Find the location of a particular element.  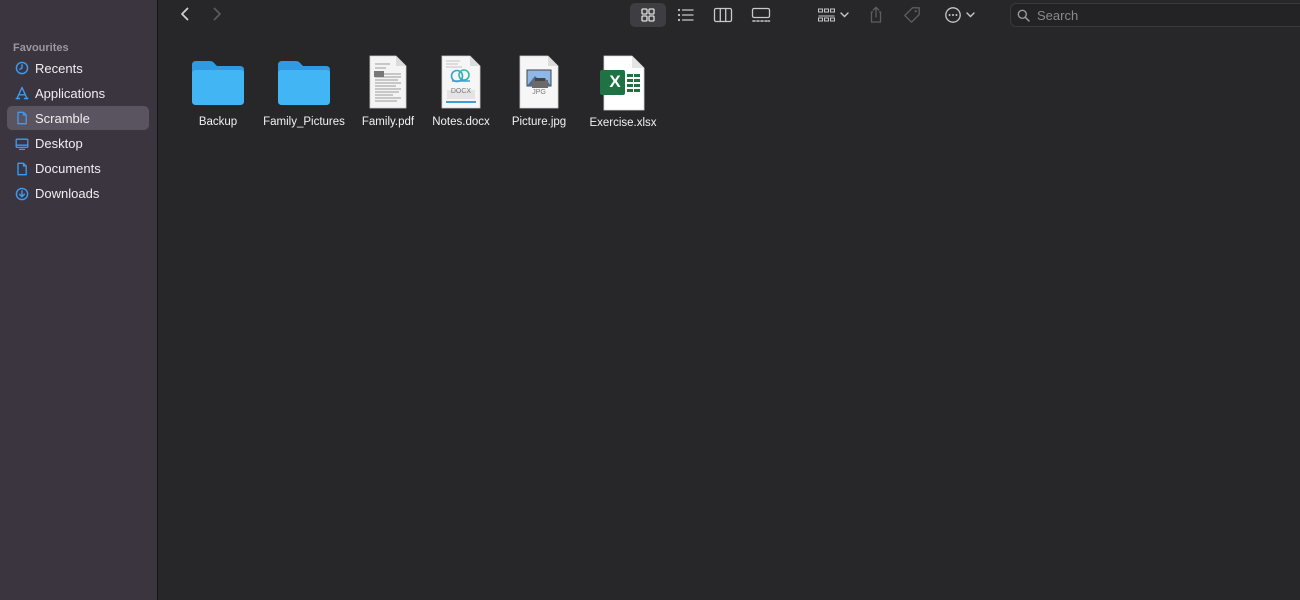

file-item-notes-docx: DOCX Notes.docx is located at coordinates (461, 90).